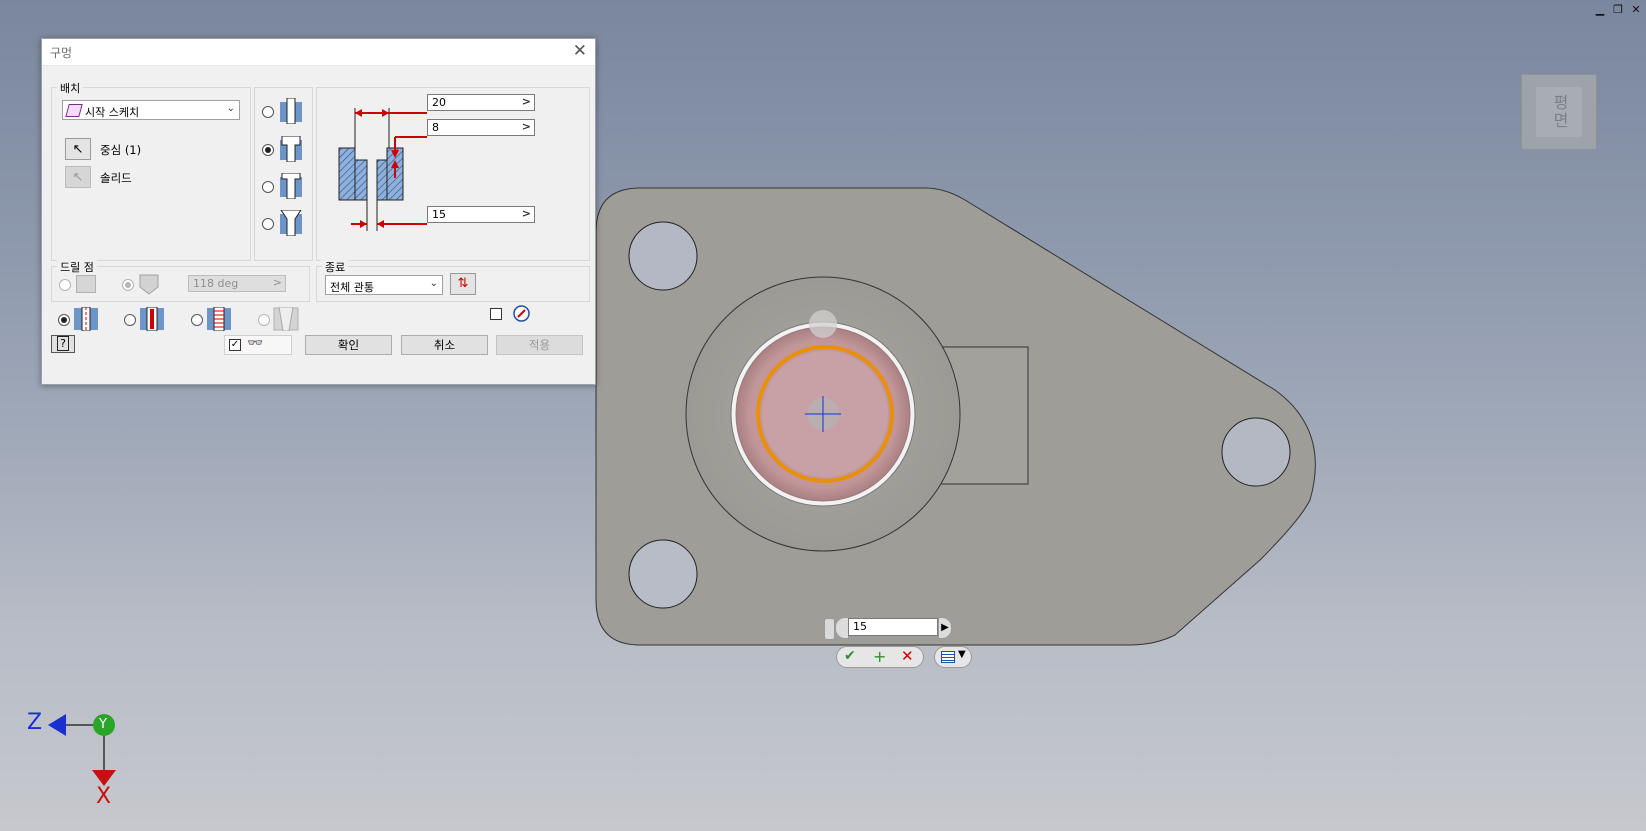 This screenshot has width=1646, height=831. What do you see at coordinates (180, 280) in the screenshot?
I see `drill-point-group: 드릴 점 118 deg >` at bounding box center [180, 280].